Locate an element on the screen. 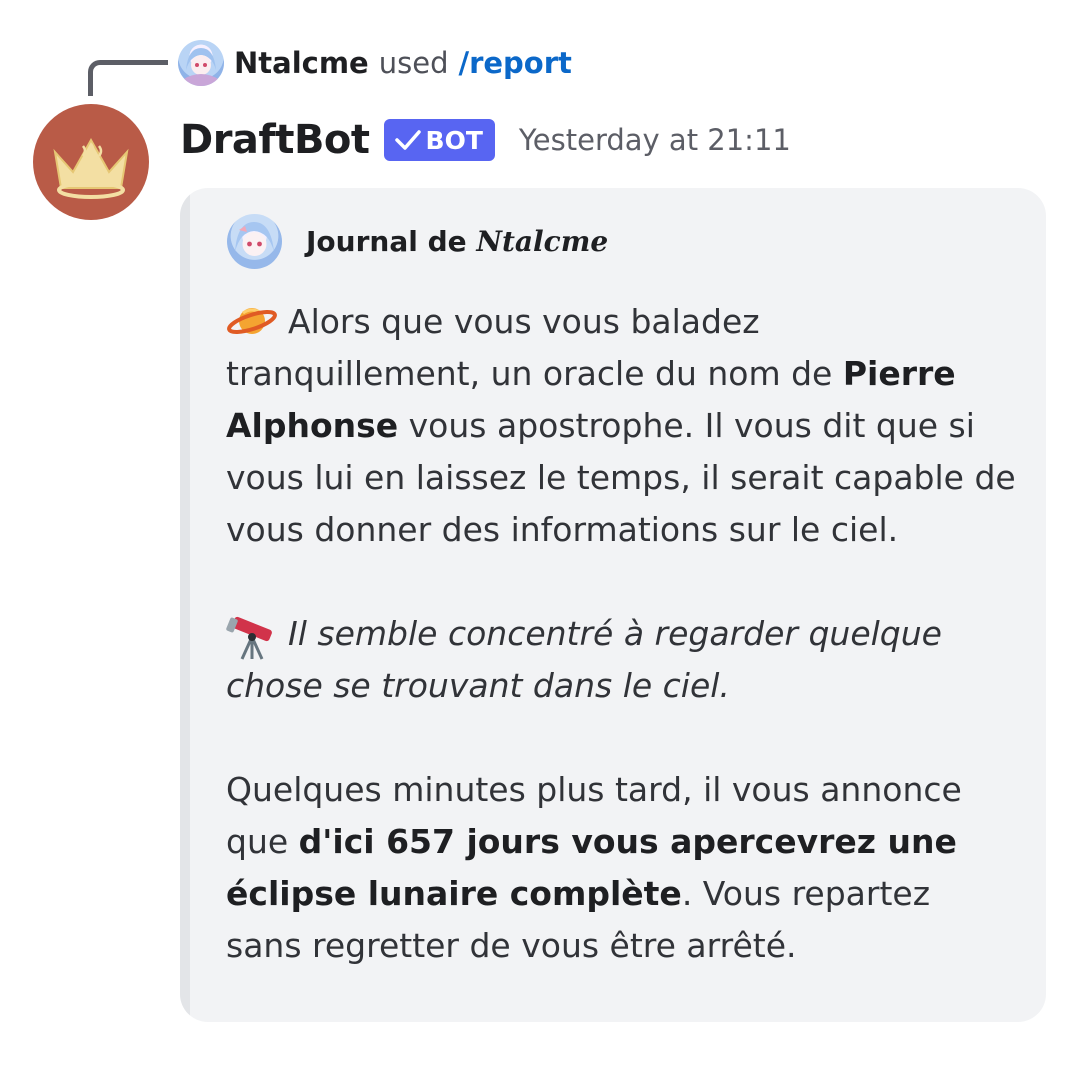  bot-avatar is located at coordinates (91, 162).